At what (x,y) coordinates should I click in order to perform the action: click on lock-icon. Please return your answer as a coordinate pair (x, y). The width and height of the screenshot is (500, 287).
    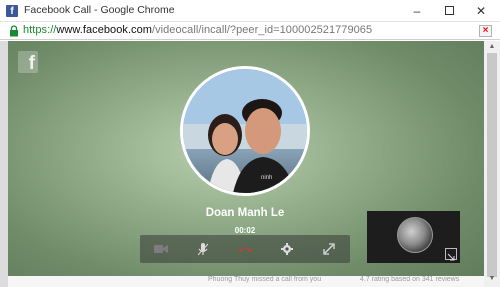
    Looking at the image, I should click on (14, 31).